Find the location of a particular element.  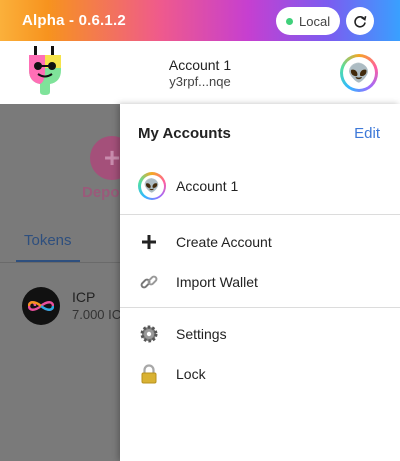

token-amount: 7.000 IC is located at coordinates (96, 314).